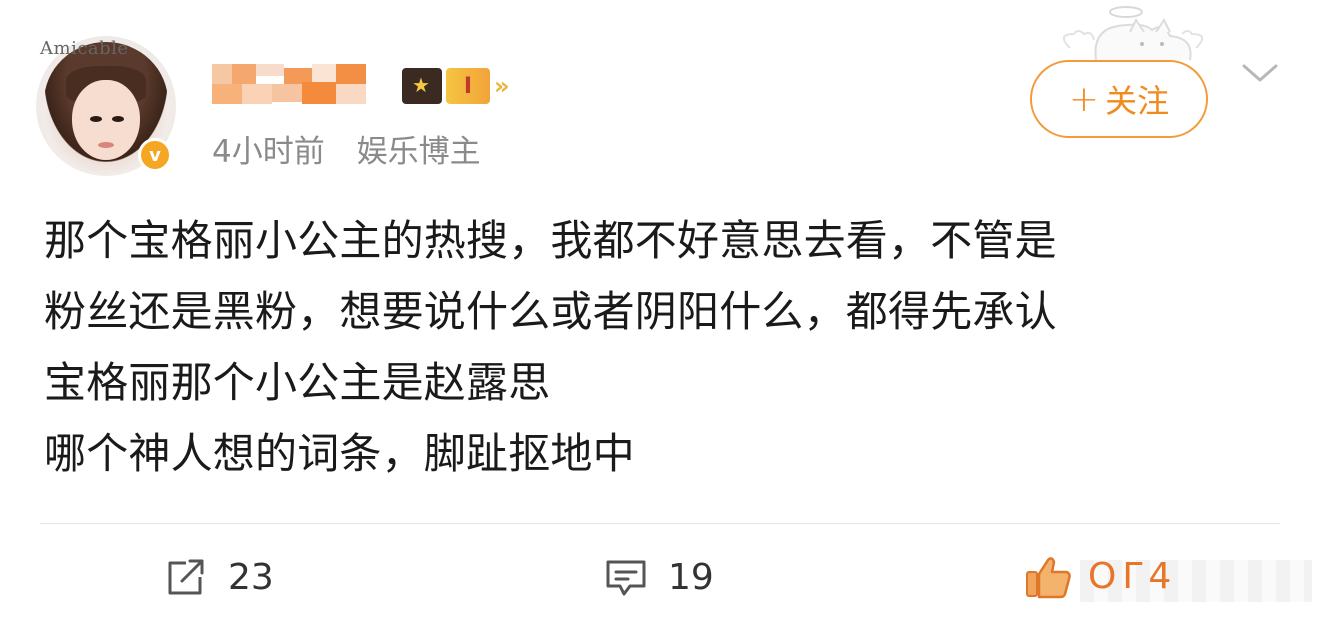 The width and height of the screenshot is (1320, 619). Describe the element at coordinates (297, 382) in the screenshot. I see `post-line: 宝格丽那个小公主是赵露思` at that location.